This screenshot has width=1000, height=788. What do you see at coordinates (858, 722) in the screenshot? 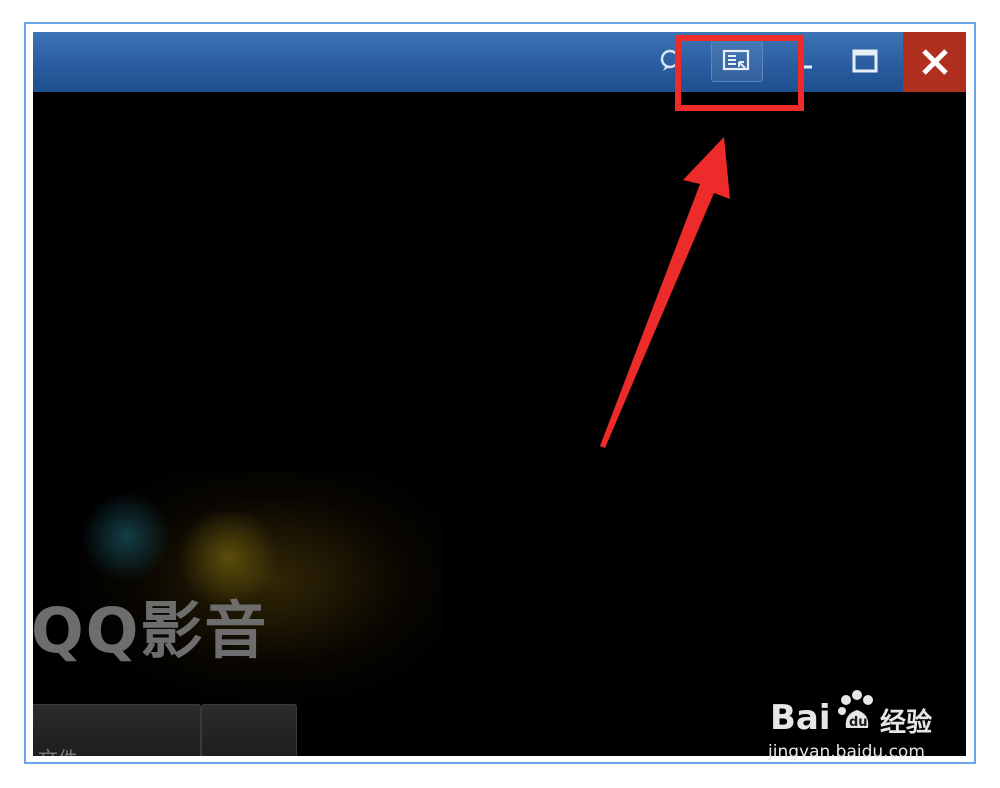
I see `svg-text: du` at bounding box center [858, 722].